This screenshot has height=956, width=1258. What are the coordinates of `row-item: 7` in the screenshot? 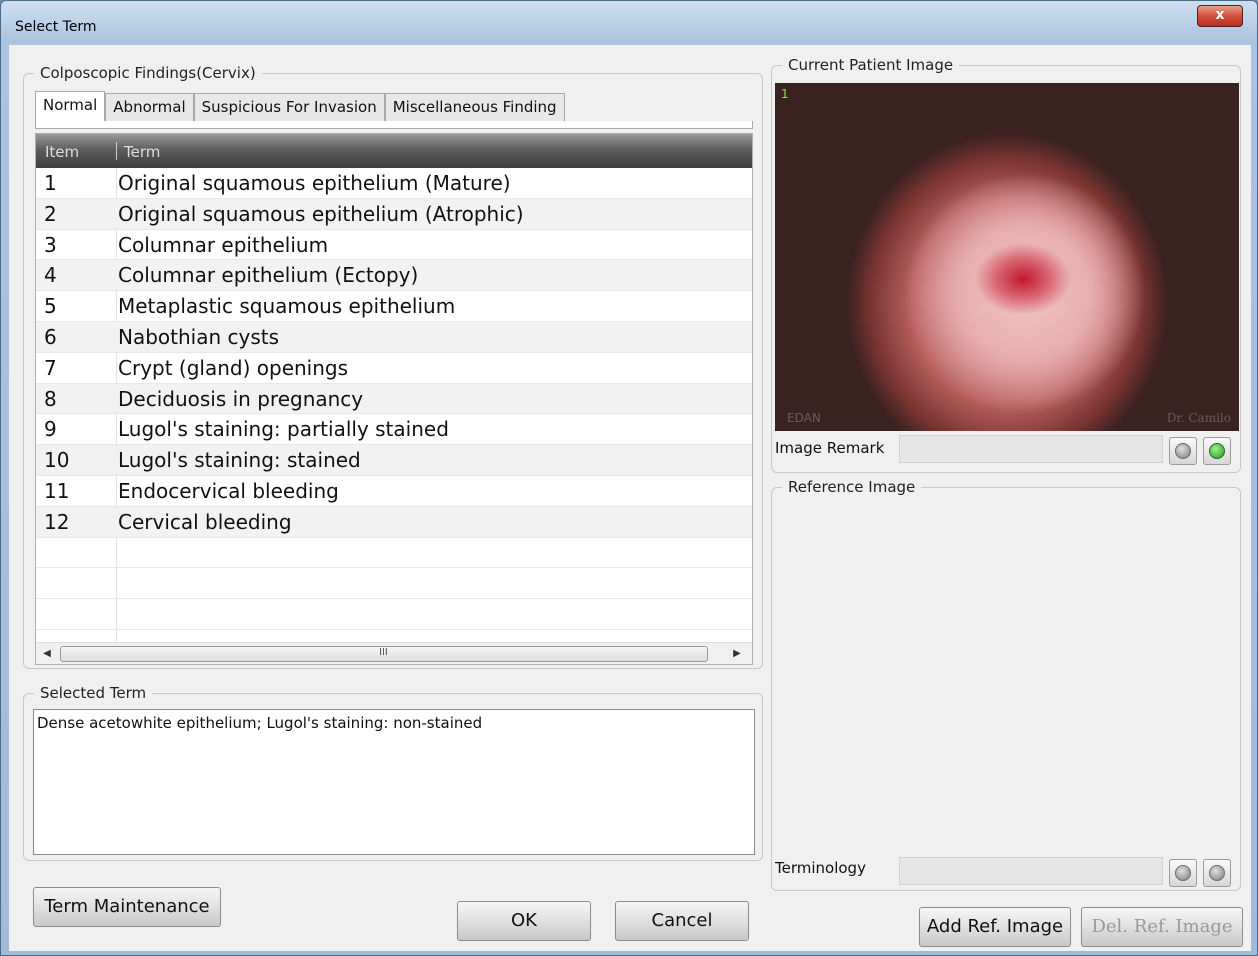 It's located at (50, 367).